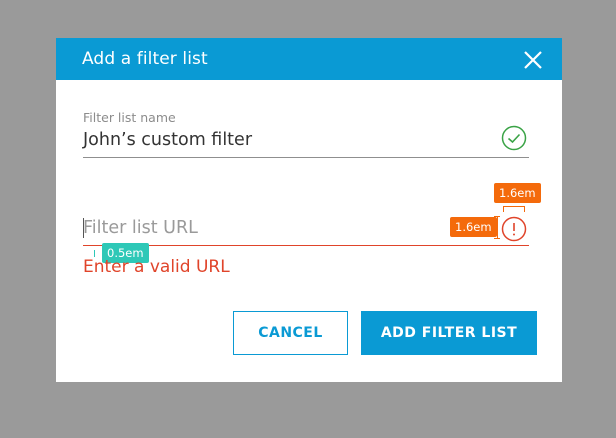 The height and width of the screenshot is (438, 616). Describe the element at coordinates (306, 245) in the screenshot. I see `filter-list-url-underline` at that location.